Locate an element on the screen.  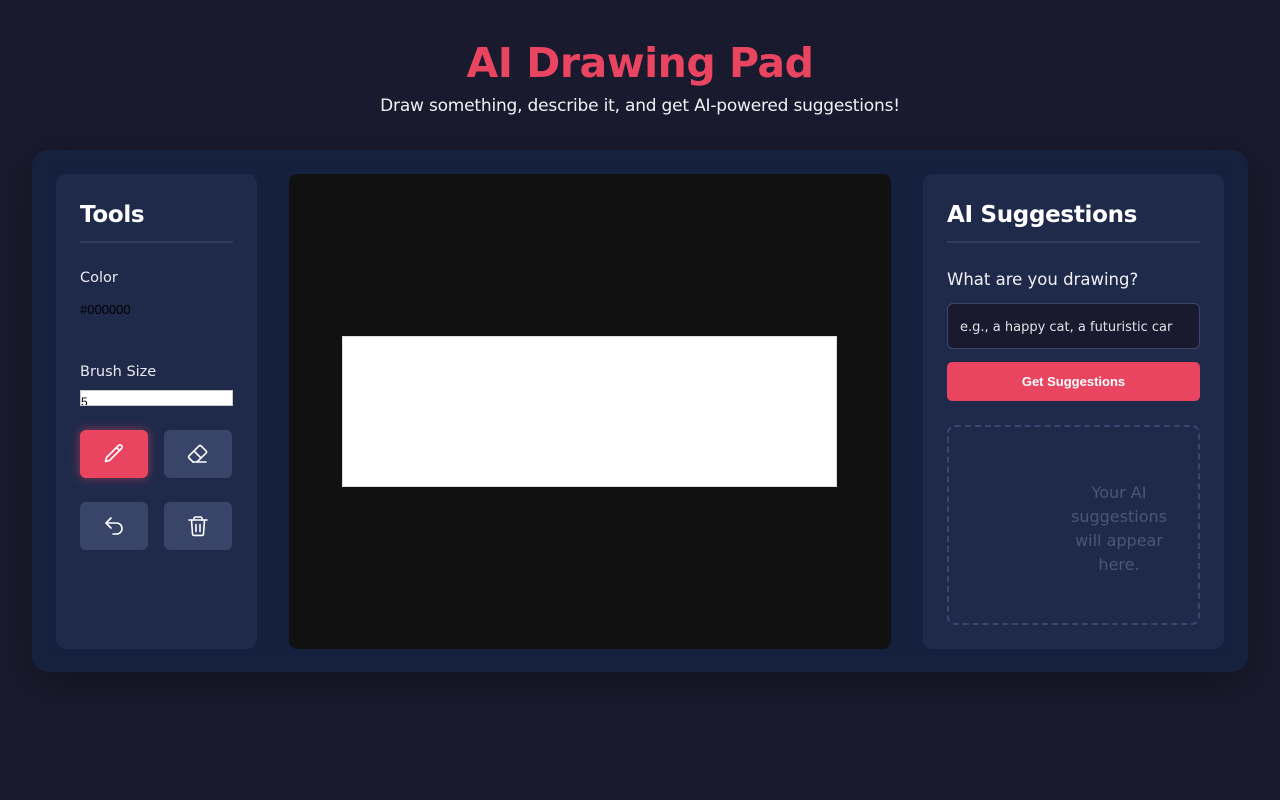
undo-icon is located at coordinates (114, 526).